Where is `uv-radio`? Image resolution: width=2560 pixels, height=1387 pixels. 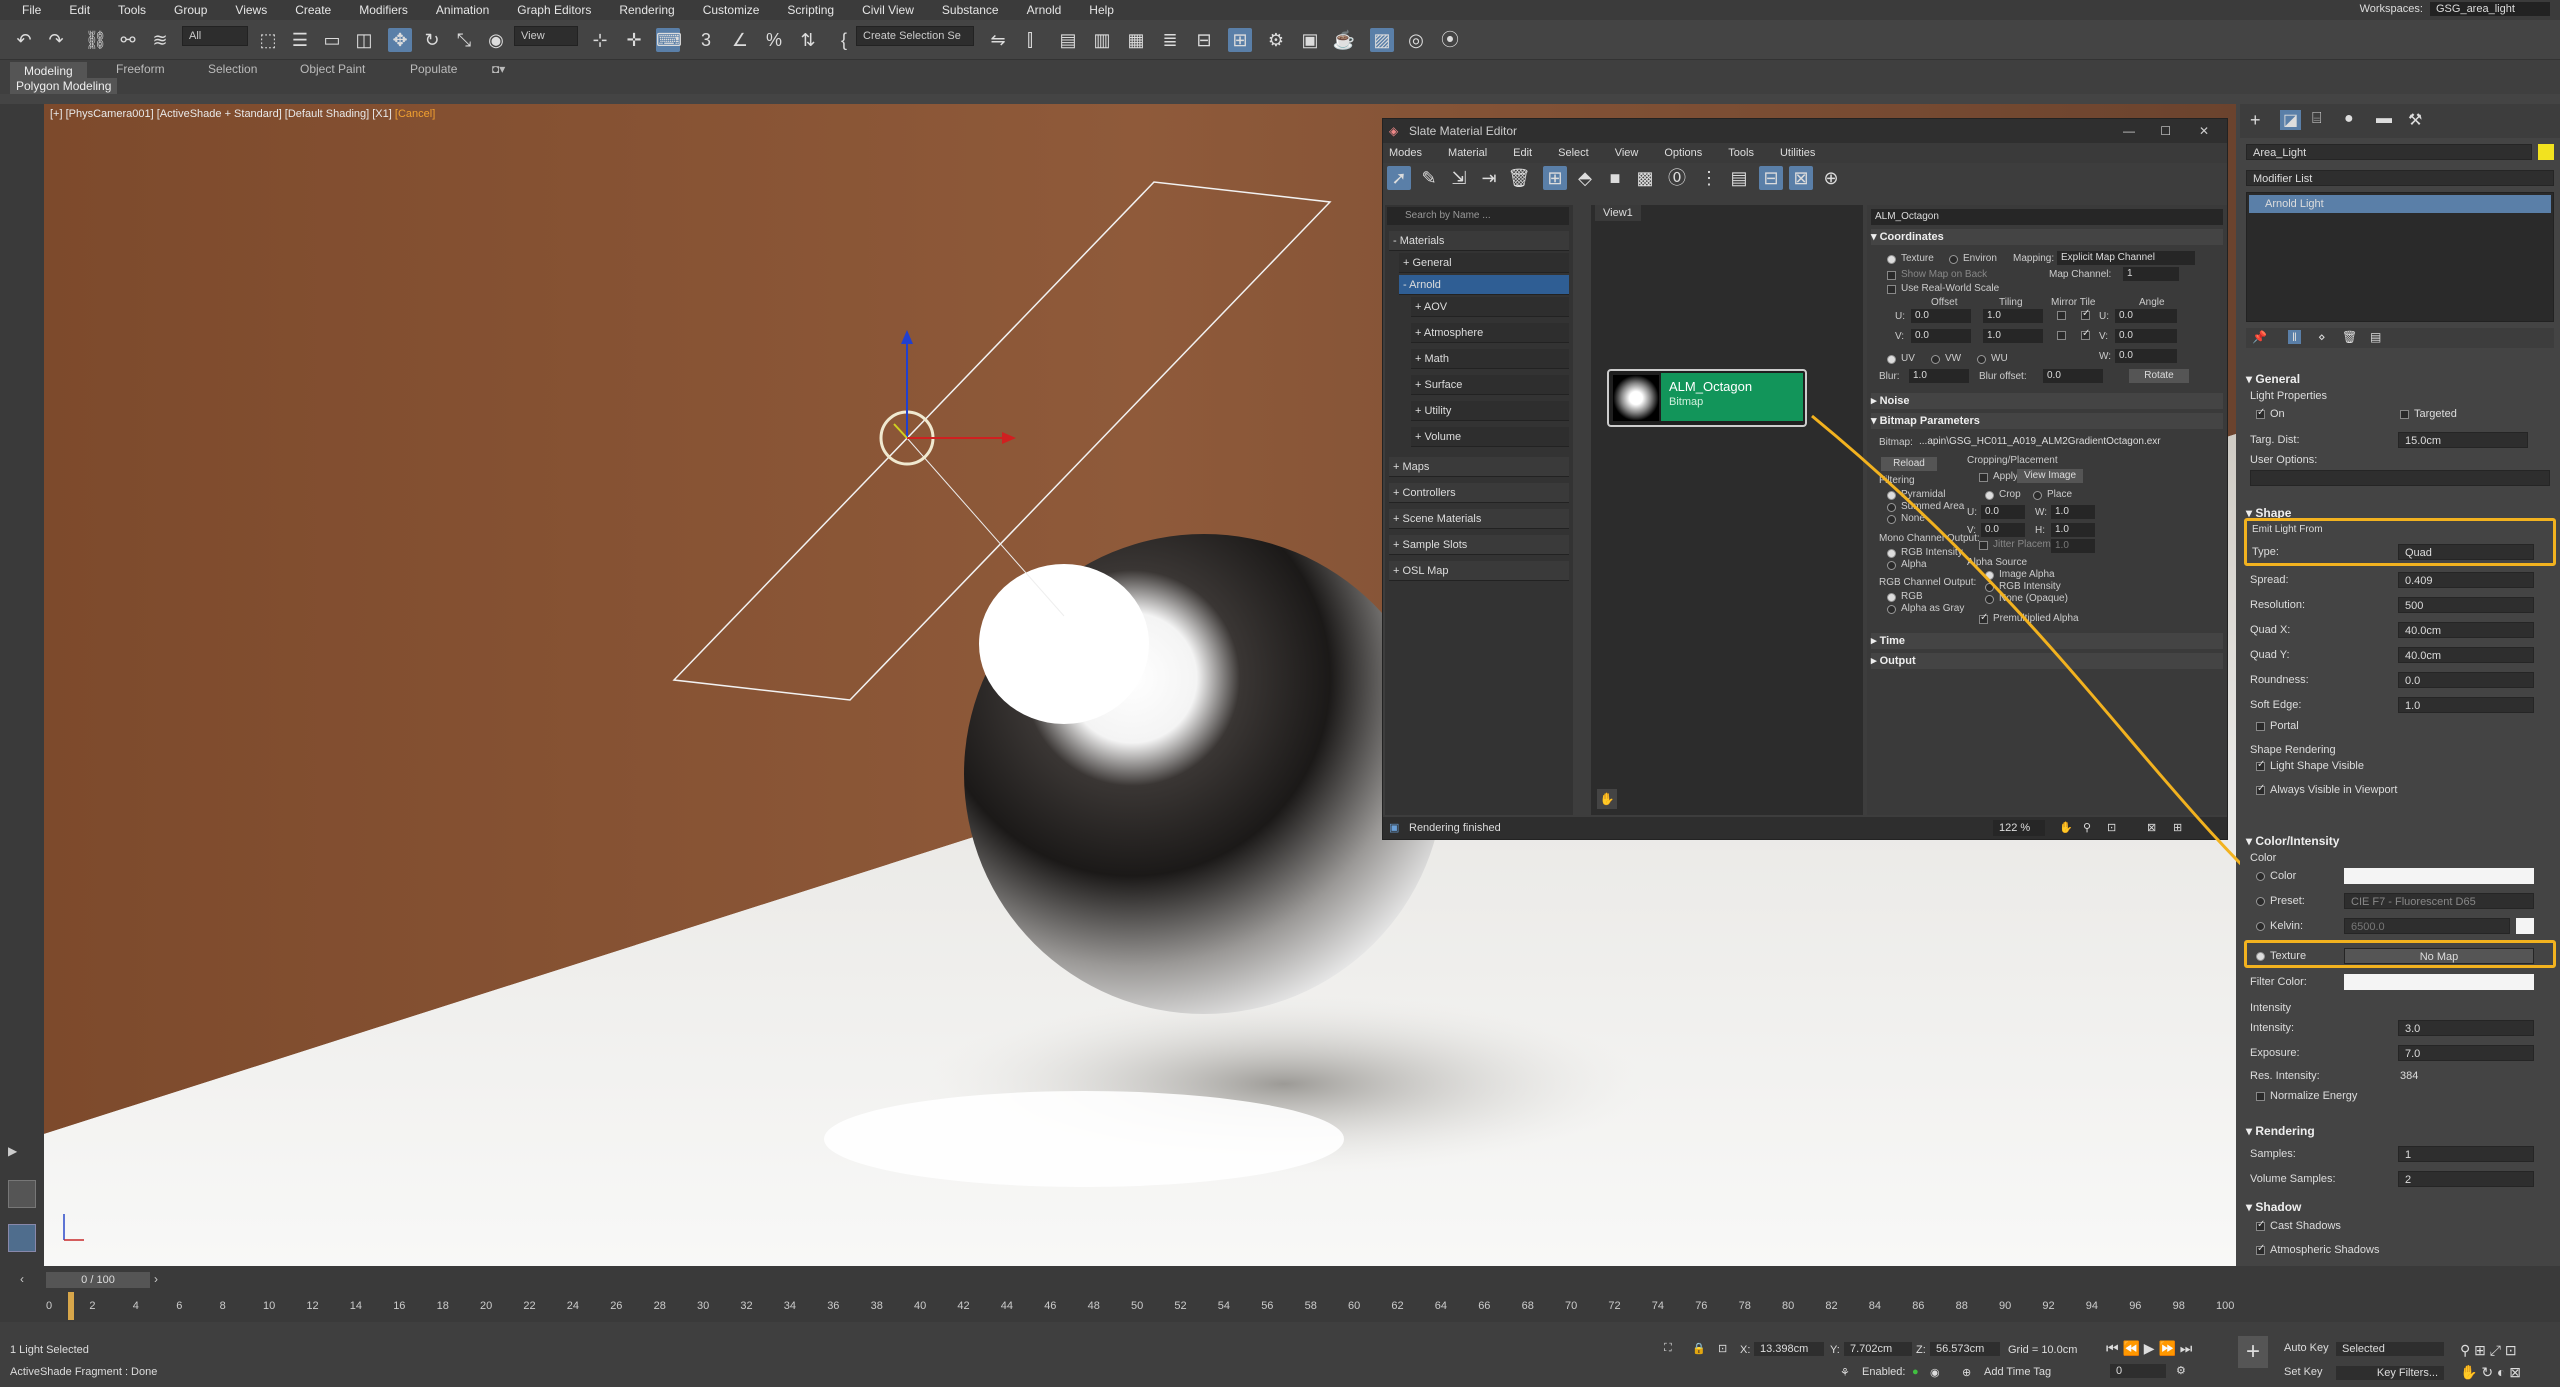 uv-radio is located at coordinates (1891, 359).